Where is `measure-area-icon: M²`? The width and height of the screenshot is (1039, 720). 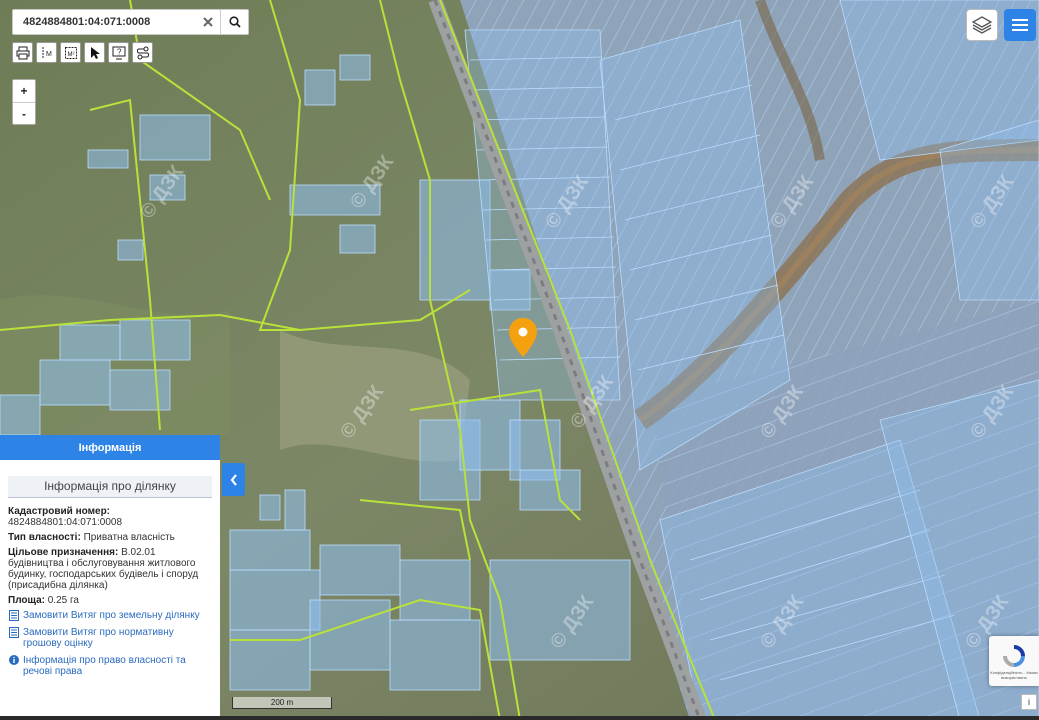
measure-area-icon: M² is located at coordinates (70, 52).